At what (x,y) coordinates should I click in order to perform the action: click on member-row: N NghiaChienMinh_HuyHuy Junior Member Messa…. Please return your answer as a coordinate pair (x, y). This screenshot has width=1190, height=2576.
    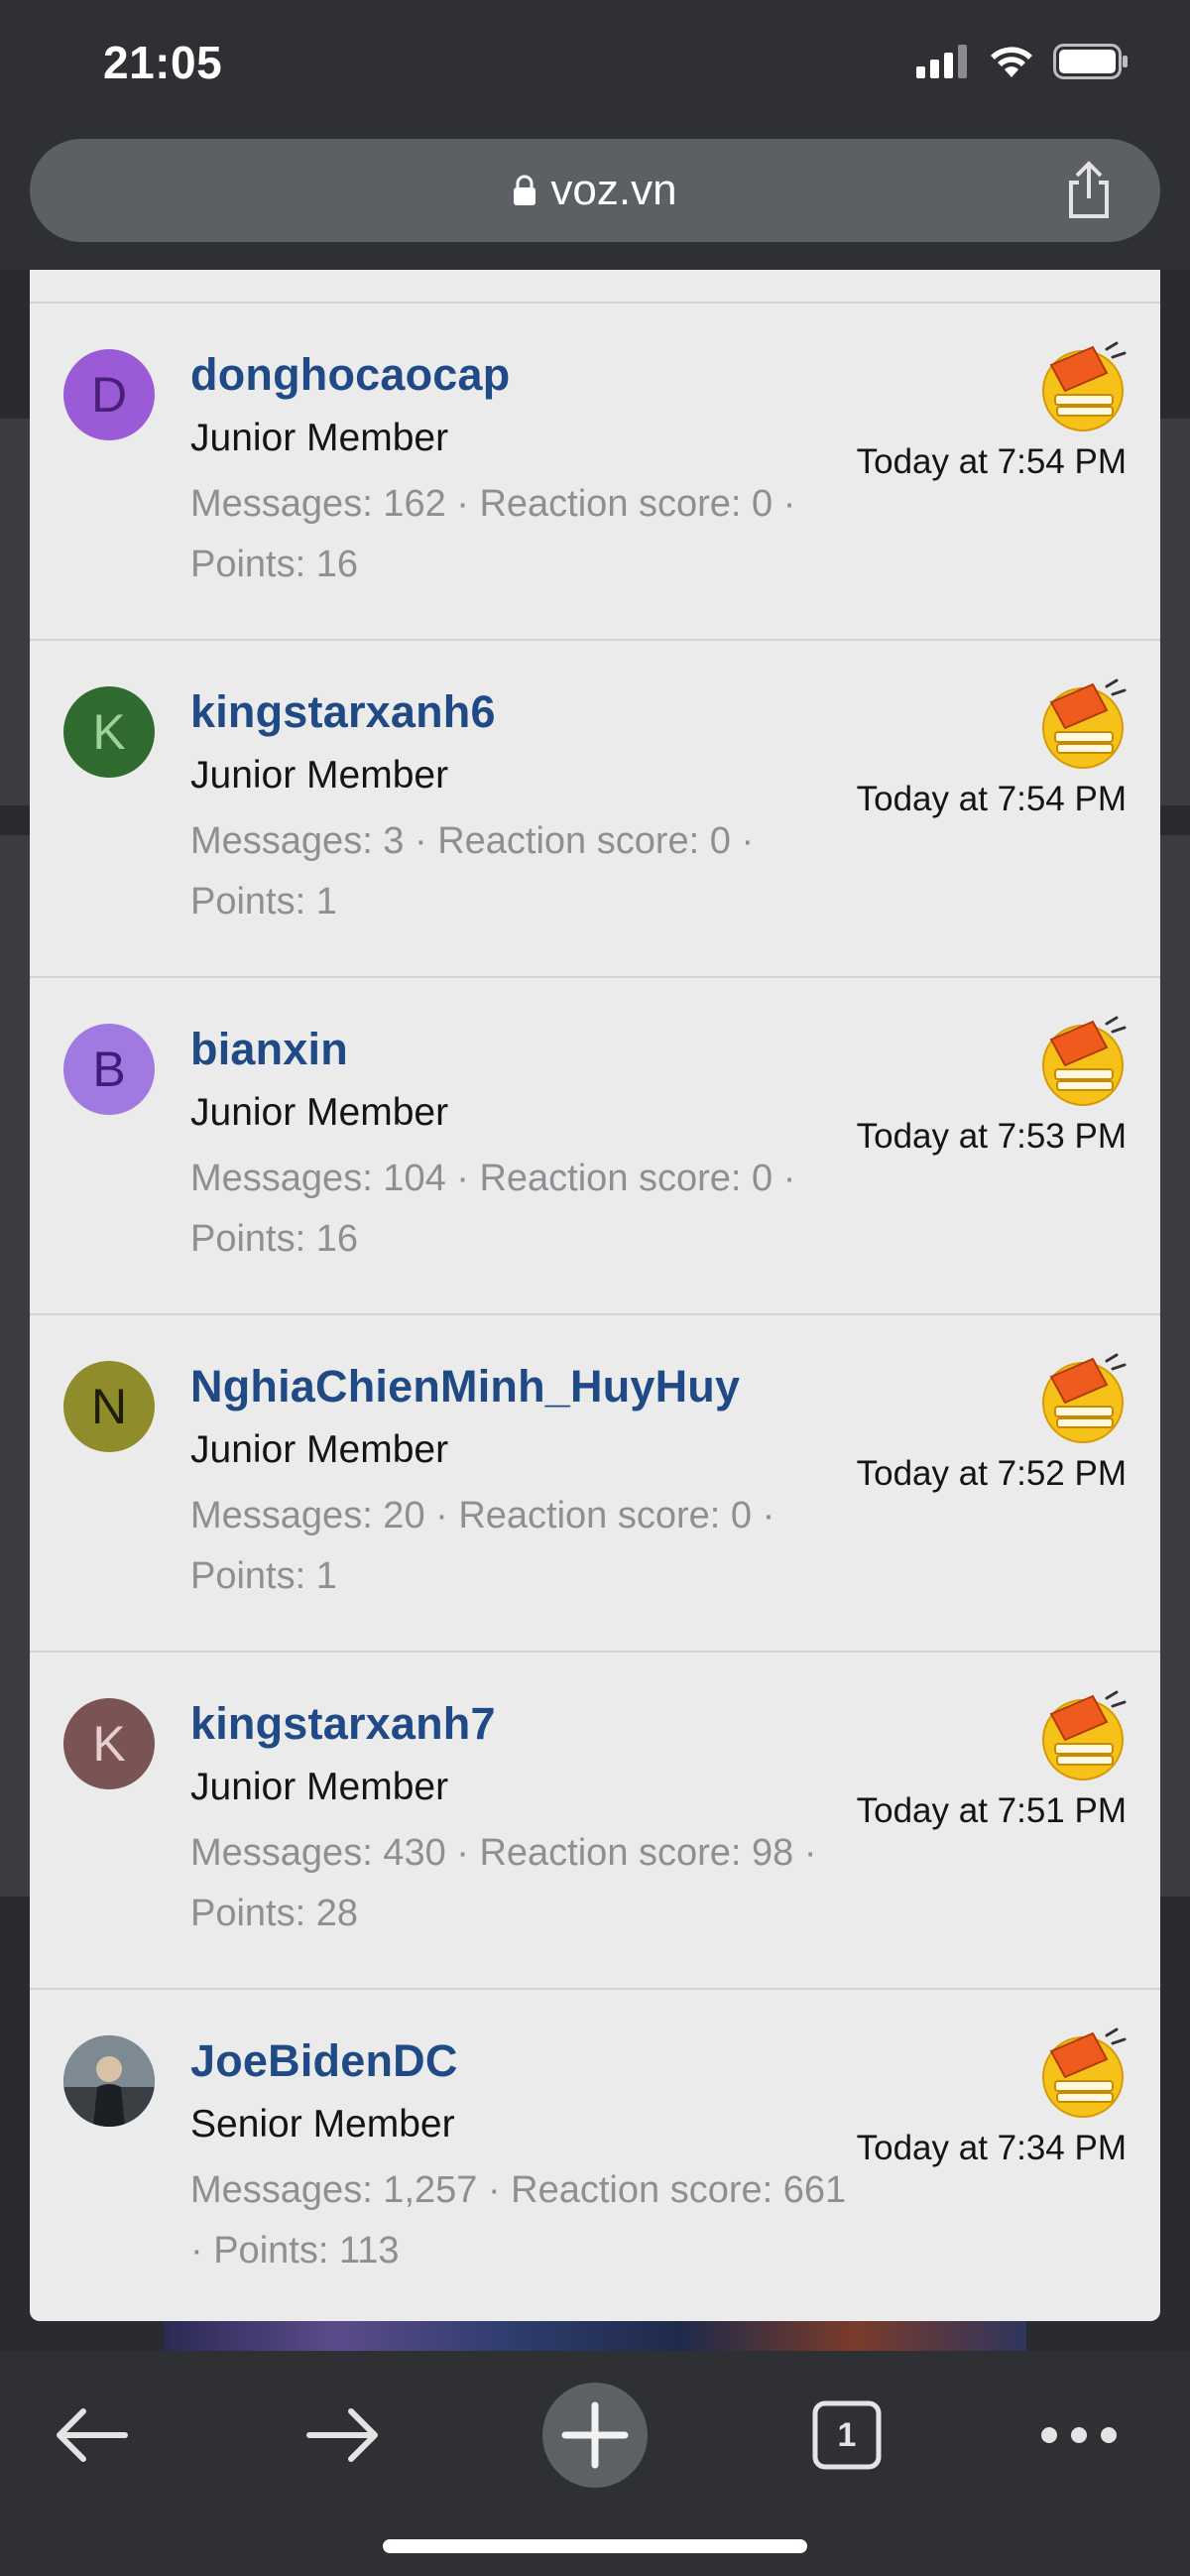
    Looking at the image, I should click on (595, 1484).